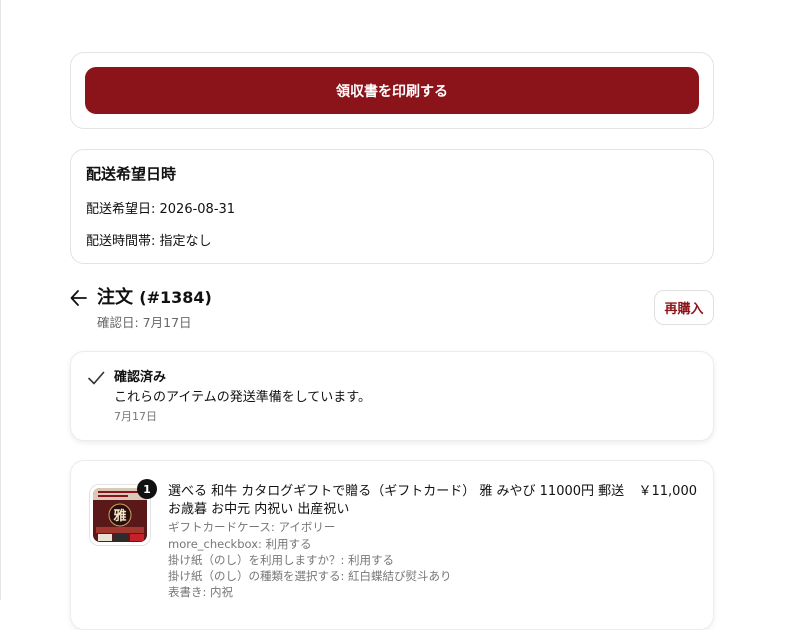  I want to click on delivery-time: 配送時間帯: 指定なし, so click(149, 241).